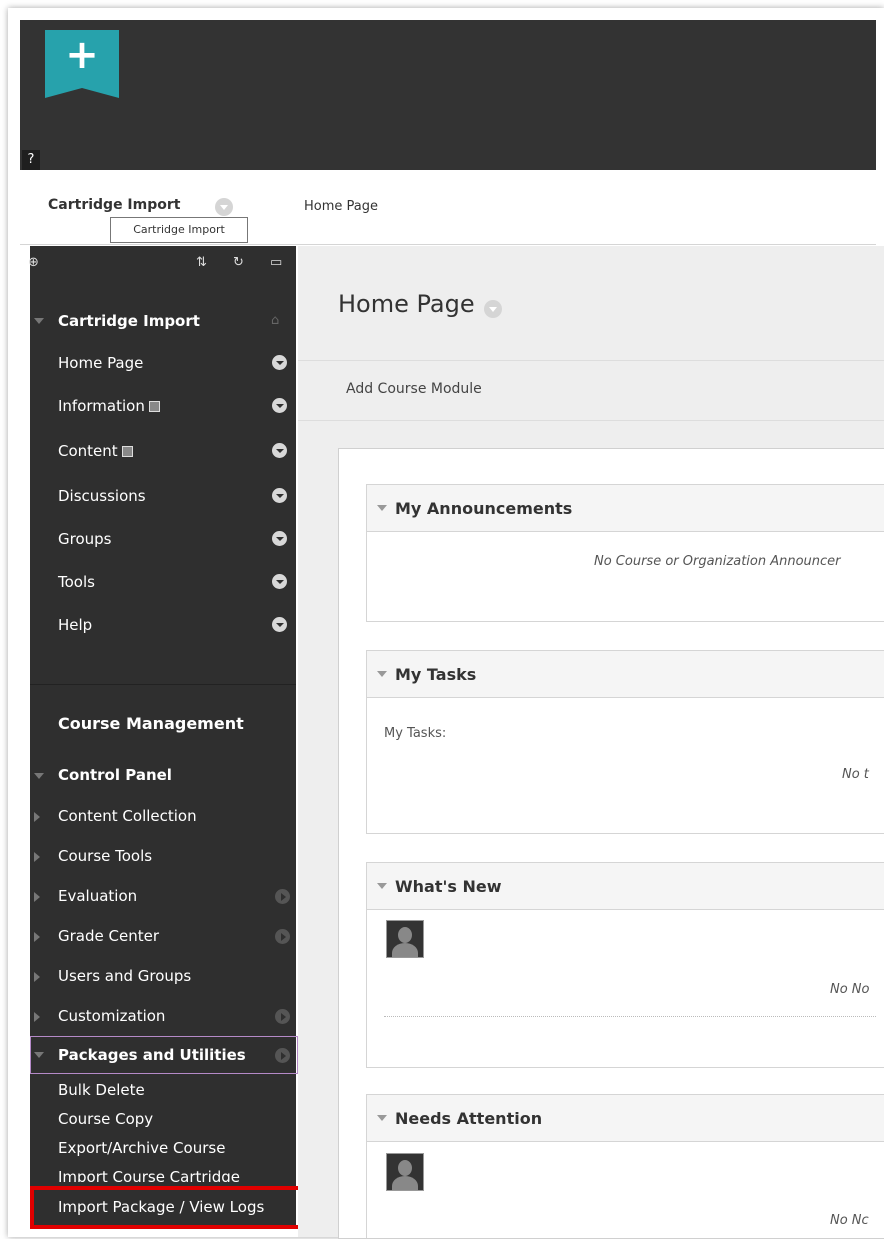  Describe the element at coordinates (33, 262) in the screenshot. I see `add-menu-item-icon: ⊕` at that location.